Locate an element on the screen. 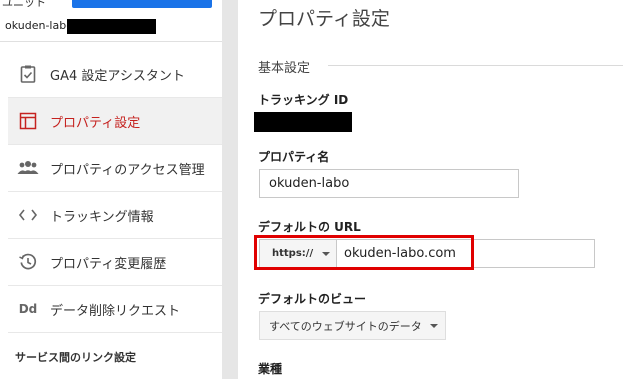 The height and width of the screenshot is (379, 623). top-cut-label: ユニット is located at coordinates (24, 4).